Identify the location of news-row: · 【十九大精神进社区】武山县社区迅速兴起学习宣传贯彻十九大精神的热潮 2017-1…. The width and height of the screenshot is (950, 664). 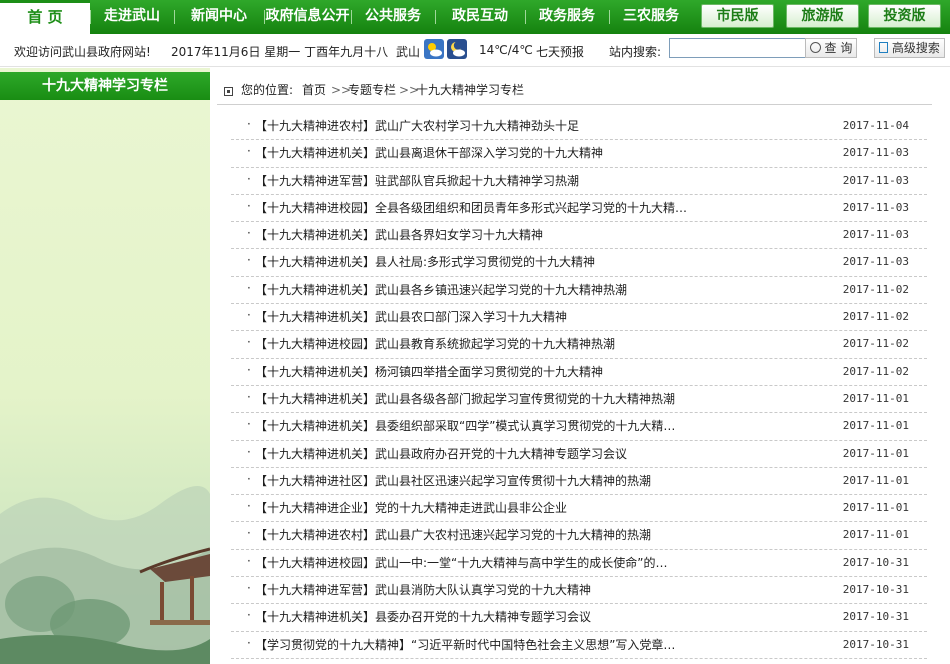
(579, 482).